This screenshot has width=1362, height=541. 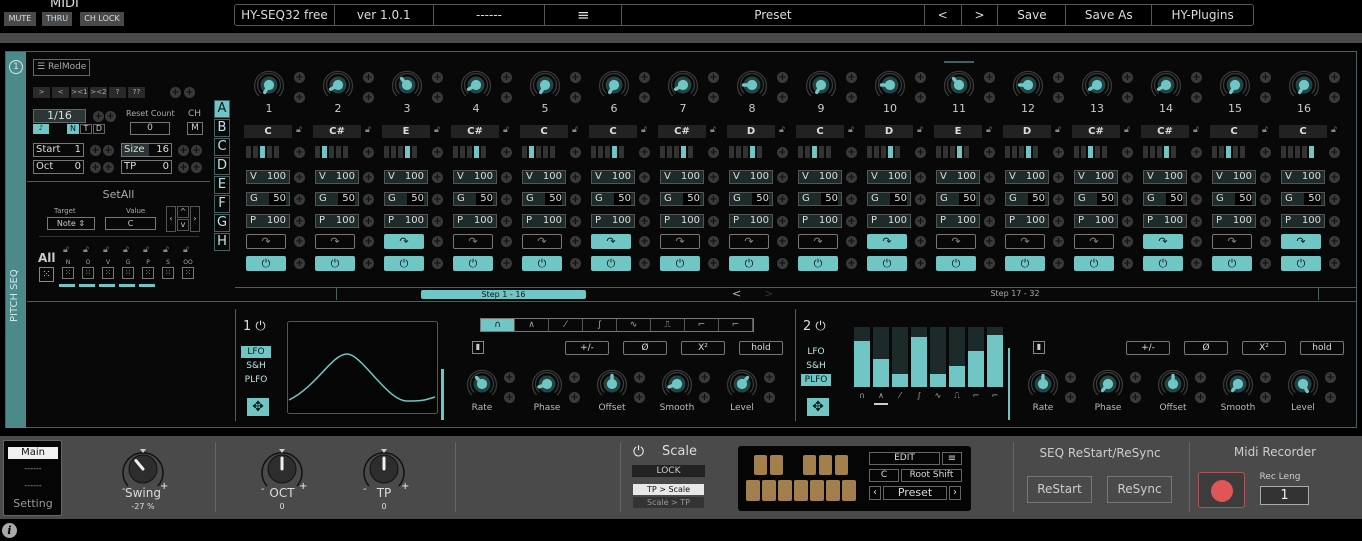 What do you see at coordinates (256, 380) in the screenshot?
I see `lfo-1-mode-plfo: PLFO` at bounding box center [256, 380].